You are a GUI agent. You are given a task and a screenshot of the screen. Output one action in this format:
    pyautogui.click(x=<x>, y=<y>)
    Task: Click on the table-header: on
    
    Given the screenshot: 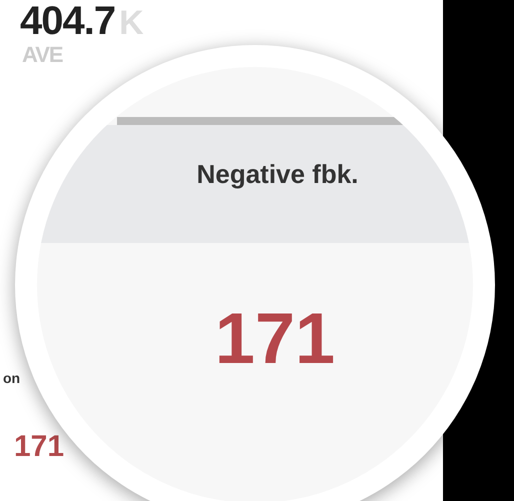 What is the action you would take?
    pyautogui.click(x=12, y=379)
    